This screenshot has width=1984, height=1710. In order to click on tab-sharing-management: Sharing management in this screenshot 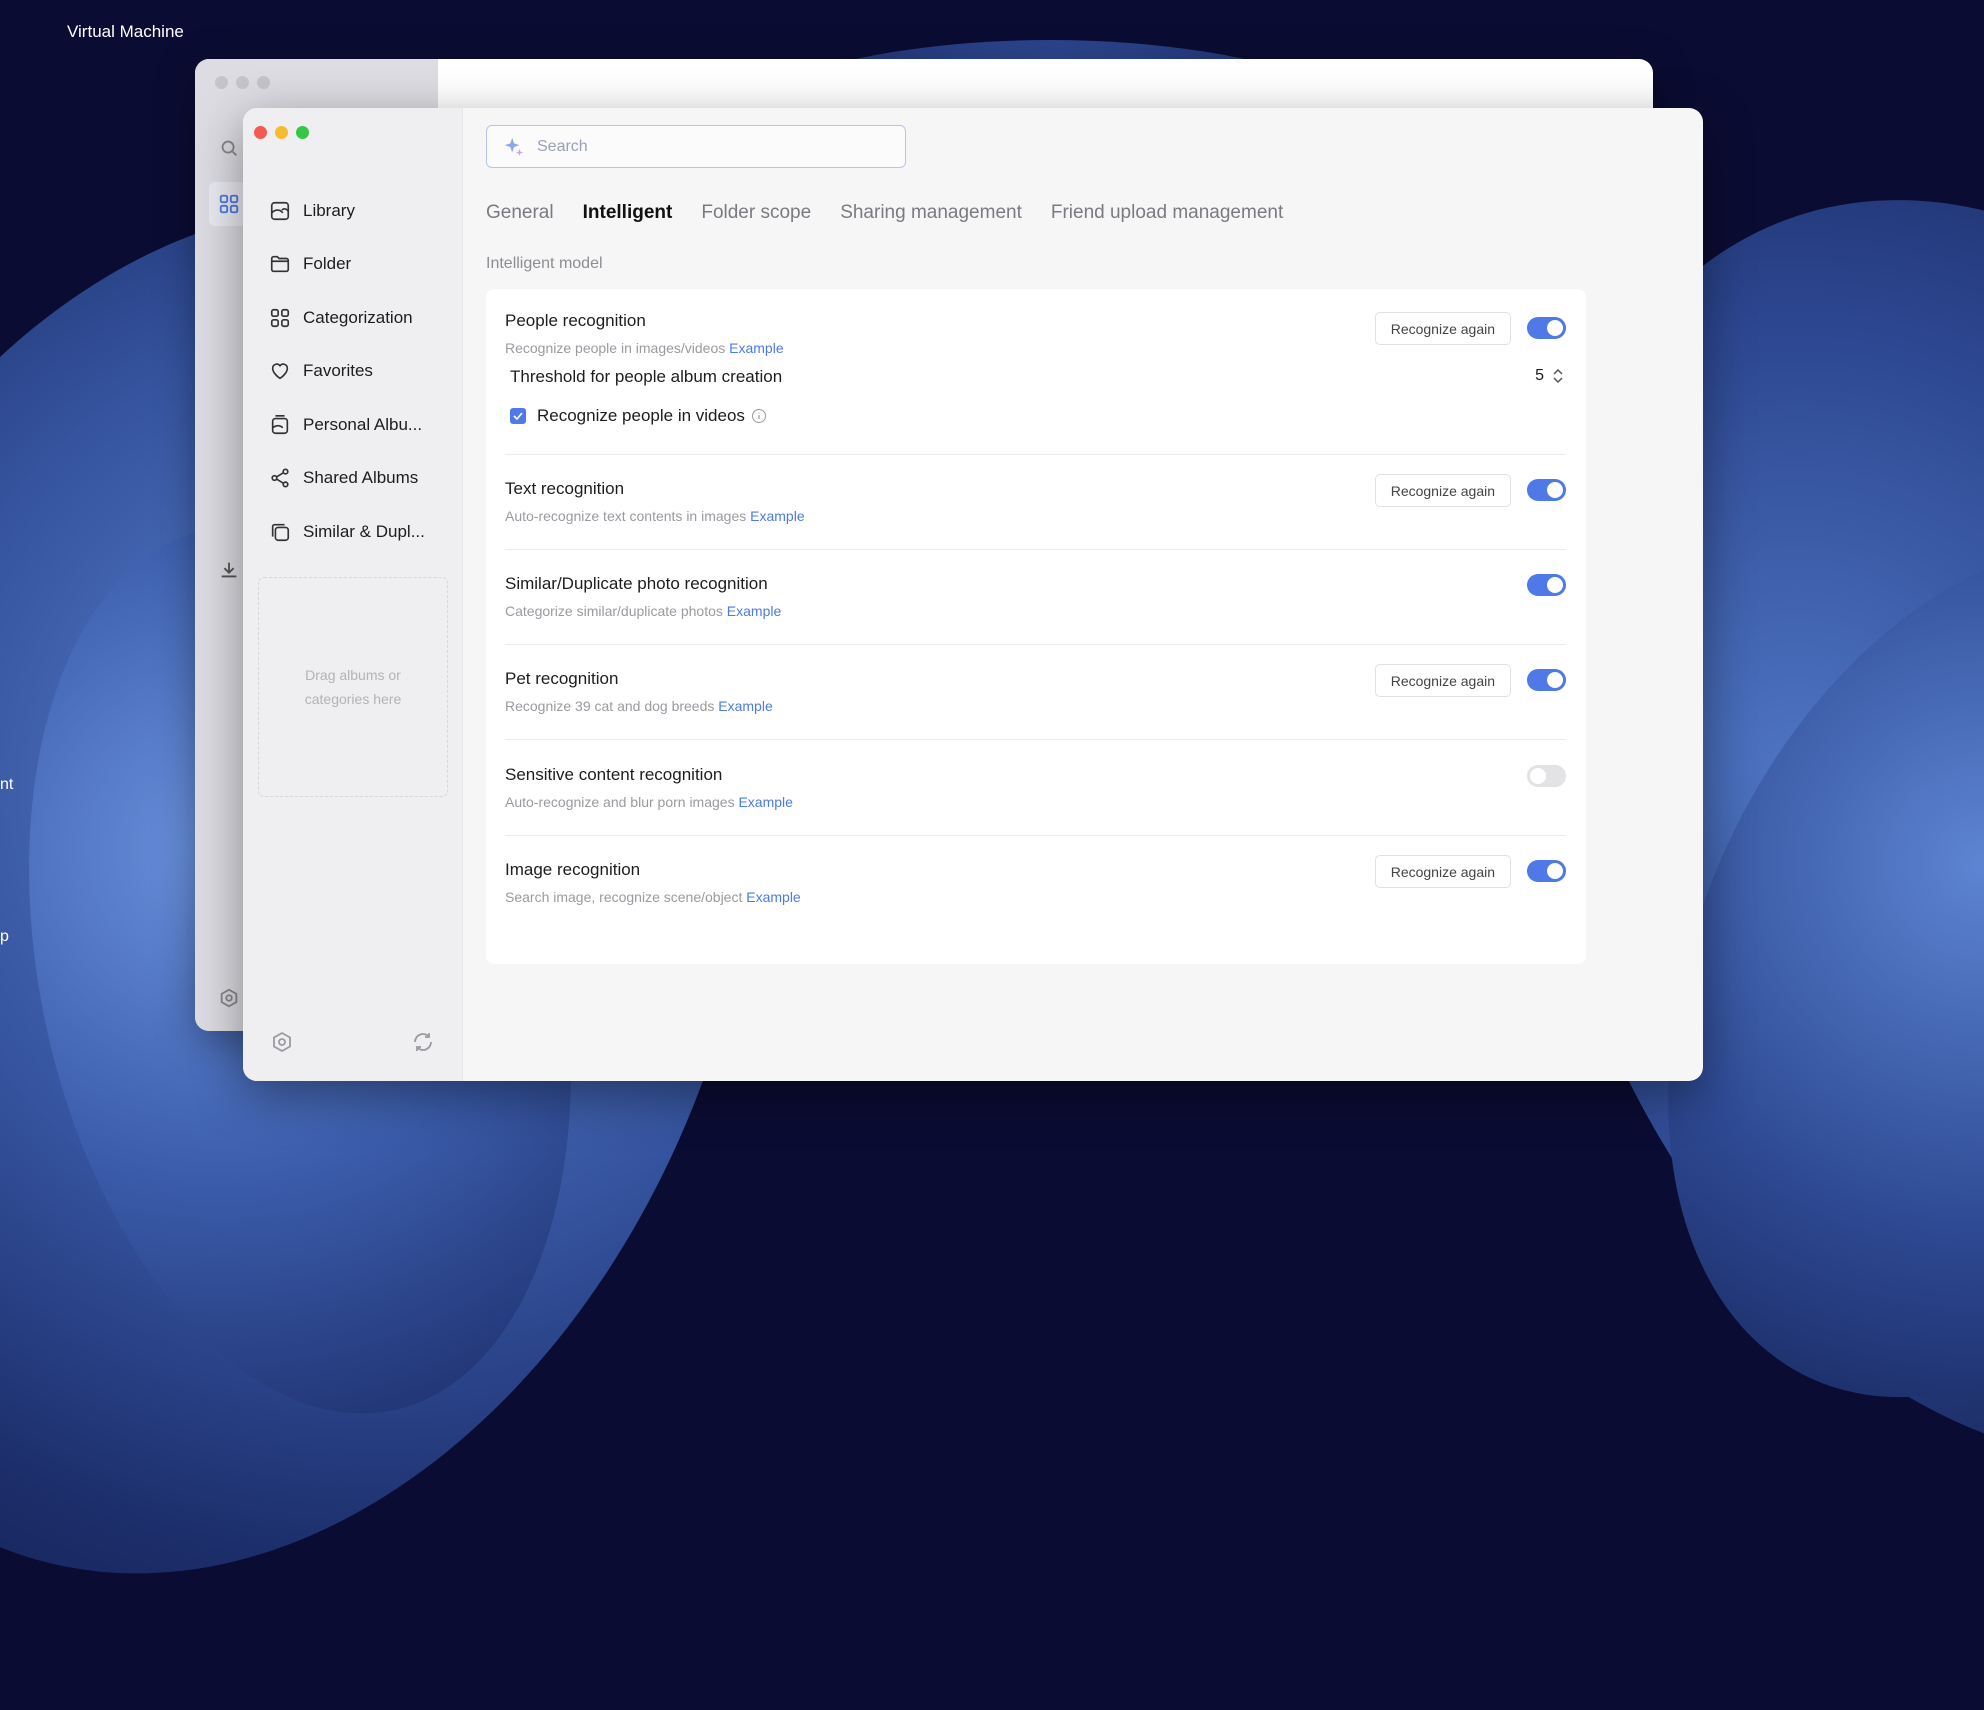, I will do `click(931, 213)`.